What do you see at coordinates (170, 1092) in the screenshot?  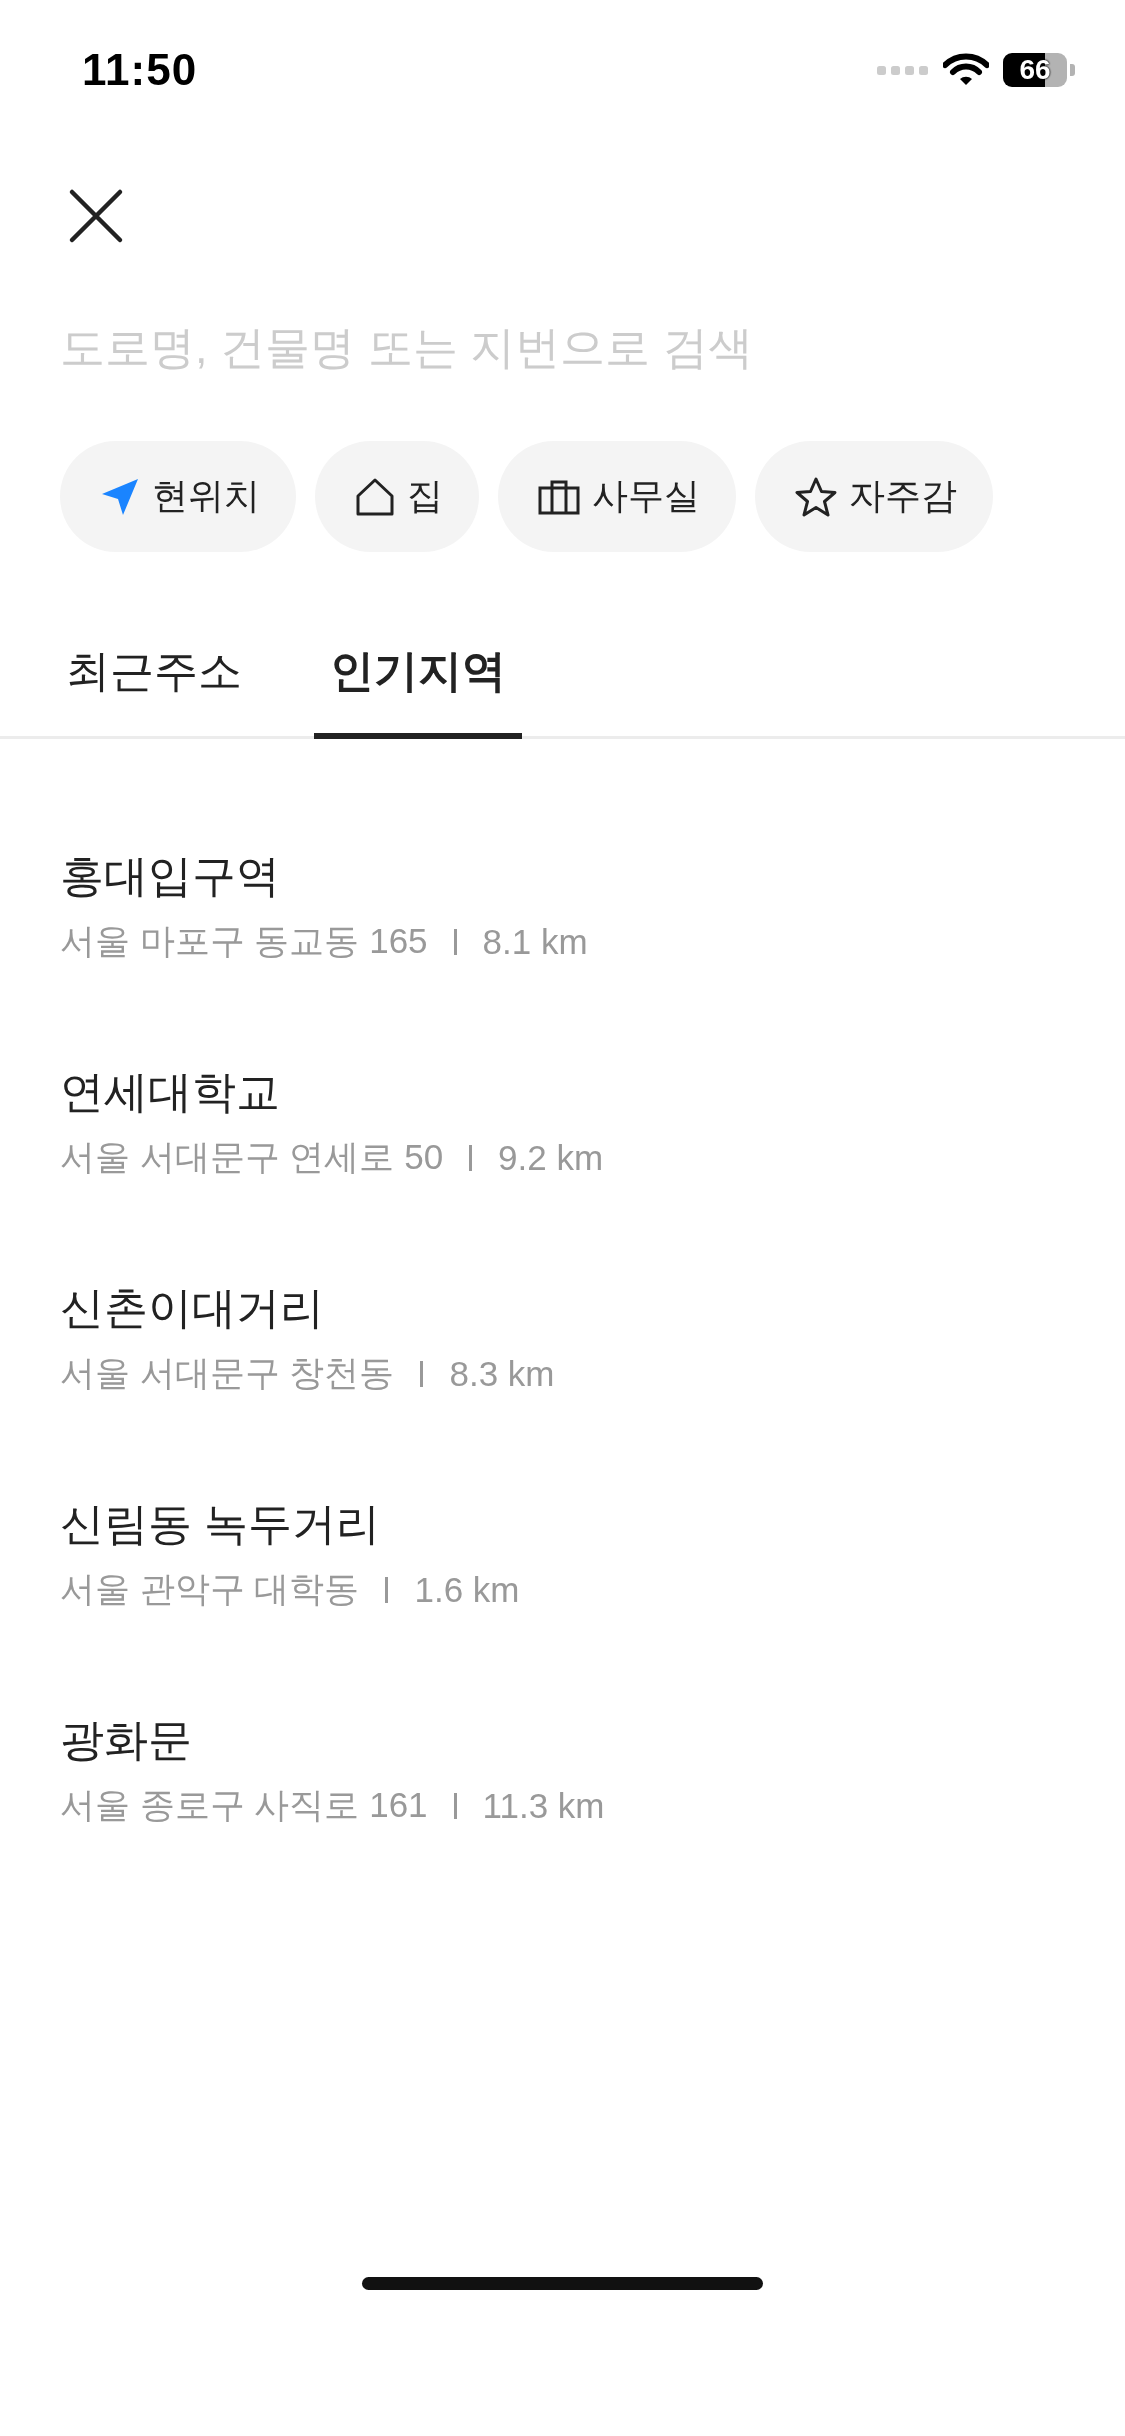 I see `place-name: 연세대학교` at bounding box center [170, 1092].